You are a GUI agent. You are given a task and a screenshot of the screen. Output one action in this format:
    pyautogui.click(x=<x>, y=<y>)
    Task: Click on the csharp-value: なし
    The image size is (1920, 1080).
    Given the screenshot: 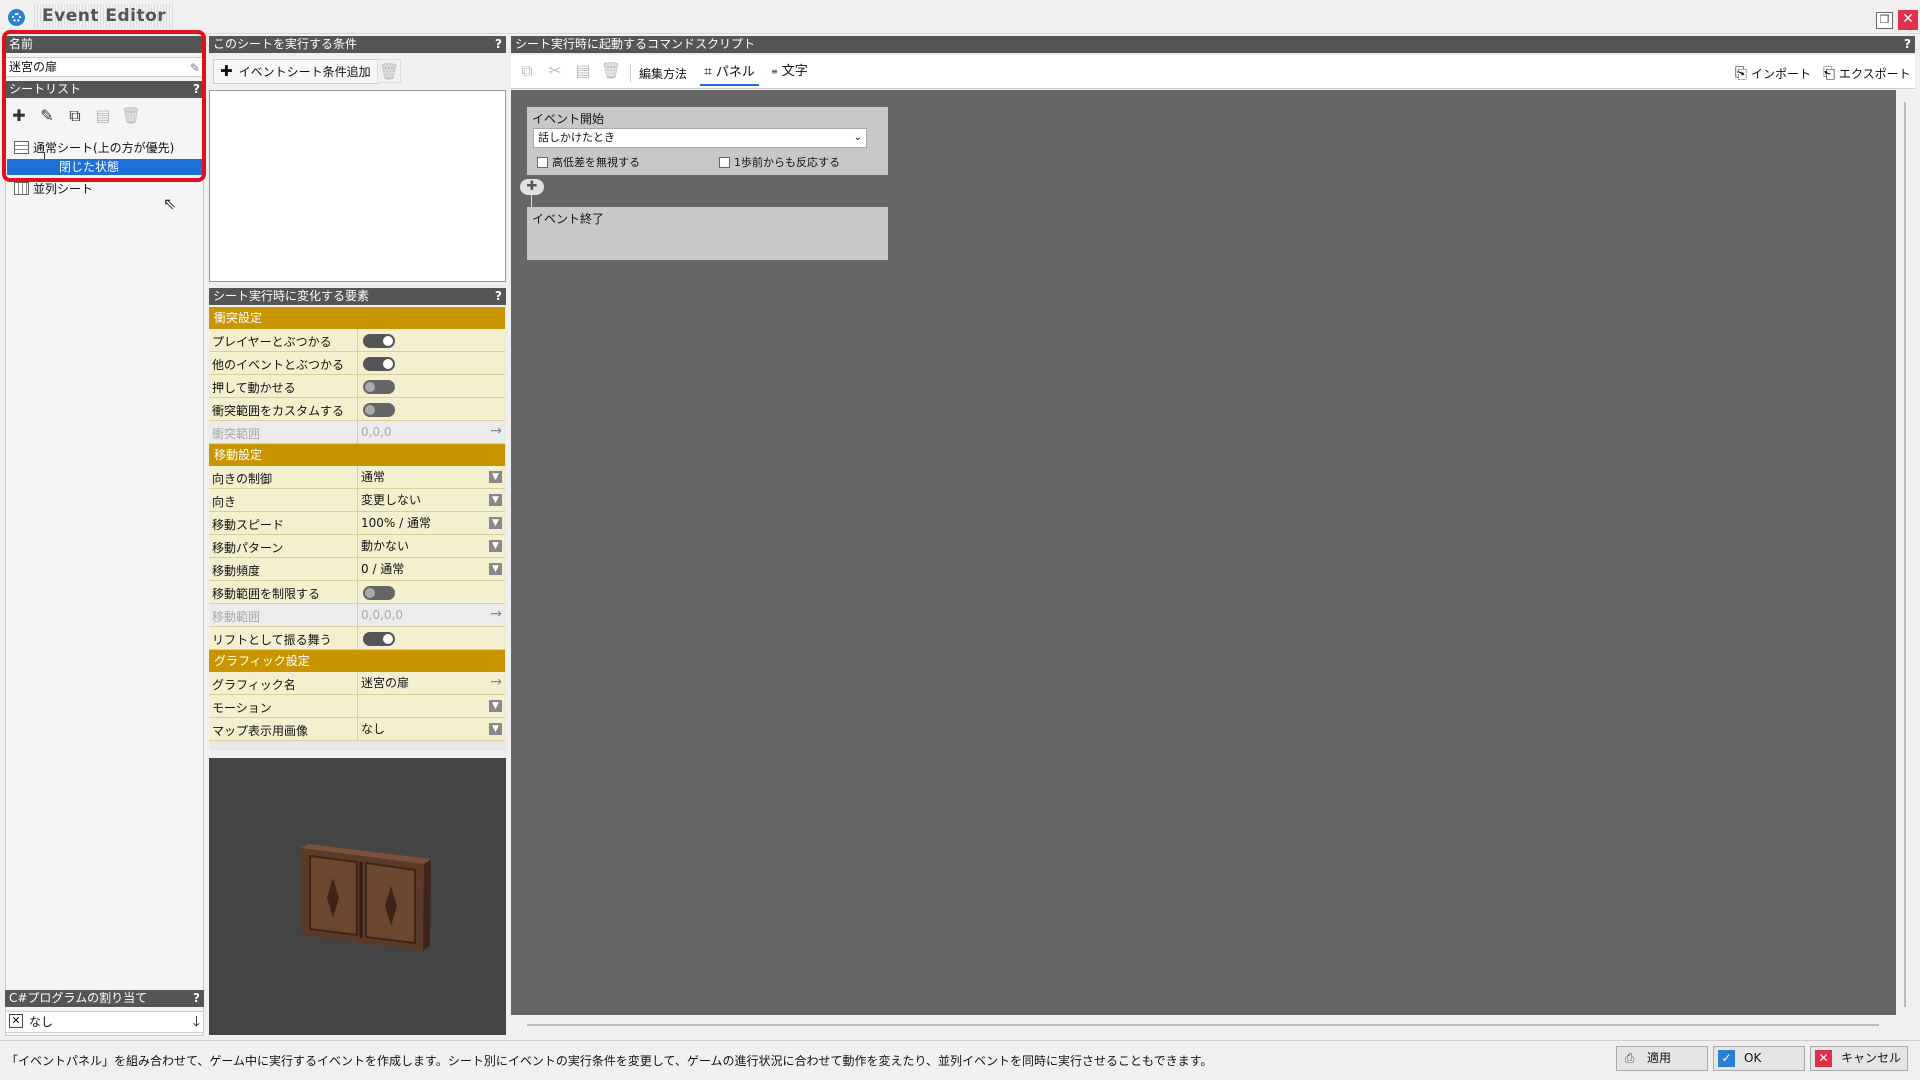 What is the action you would take?
    pyautogui.click(x=41, y=1022)
    